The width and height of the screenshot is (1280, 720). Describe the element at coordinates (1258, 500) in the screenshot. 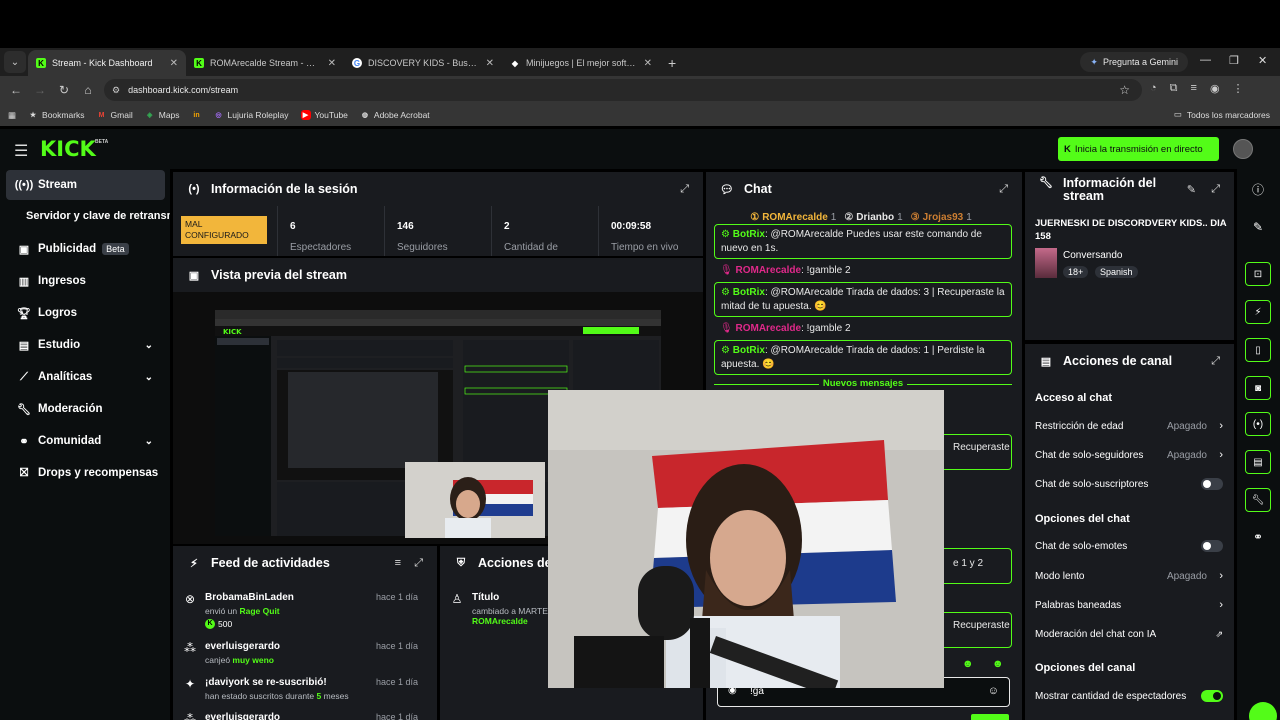

I see `wrench-icon: 🔧︎` at that location.